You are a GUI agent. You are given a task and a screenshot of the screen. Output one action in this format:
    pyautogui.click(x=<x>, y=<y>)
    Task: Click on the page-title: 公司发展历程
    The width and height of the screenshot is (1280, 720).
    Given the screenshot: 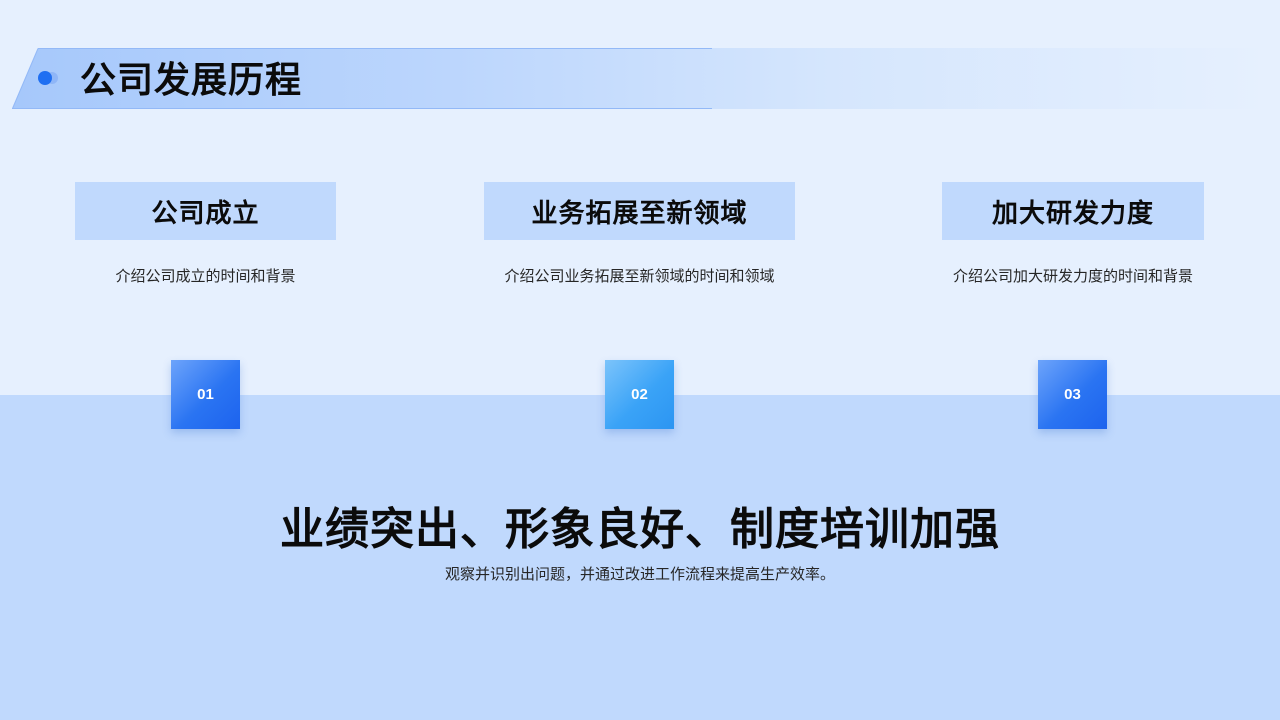 What is the action you would take?
    pyautogui.click(x=191, y=80)
    